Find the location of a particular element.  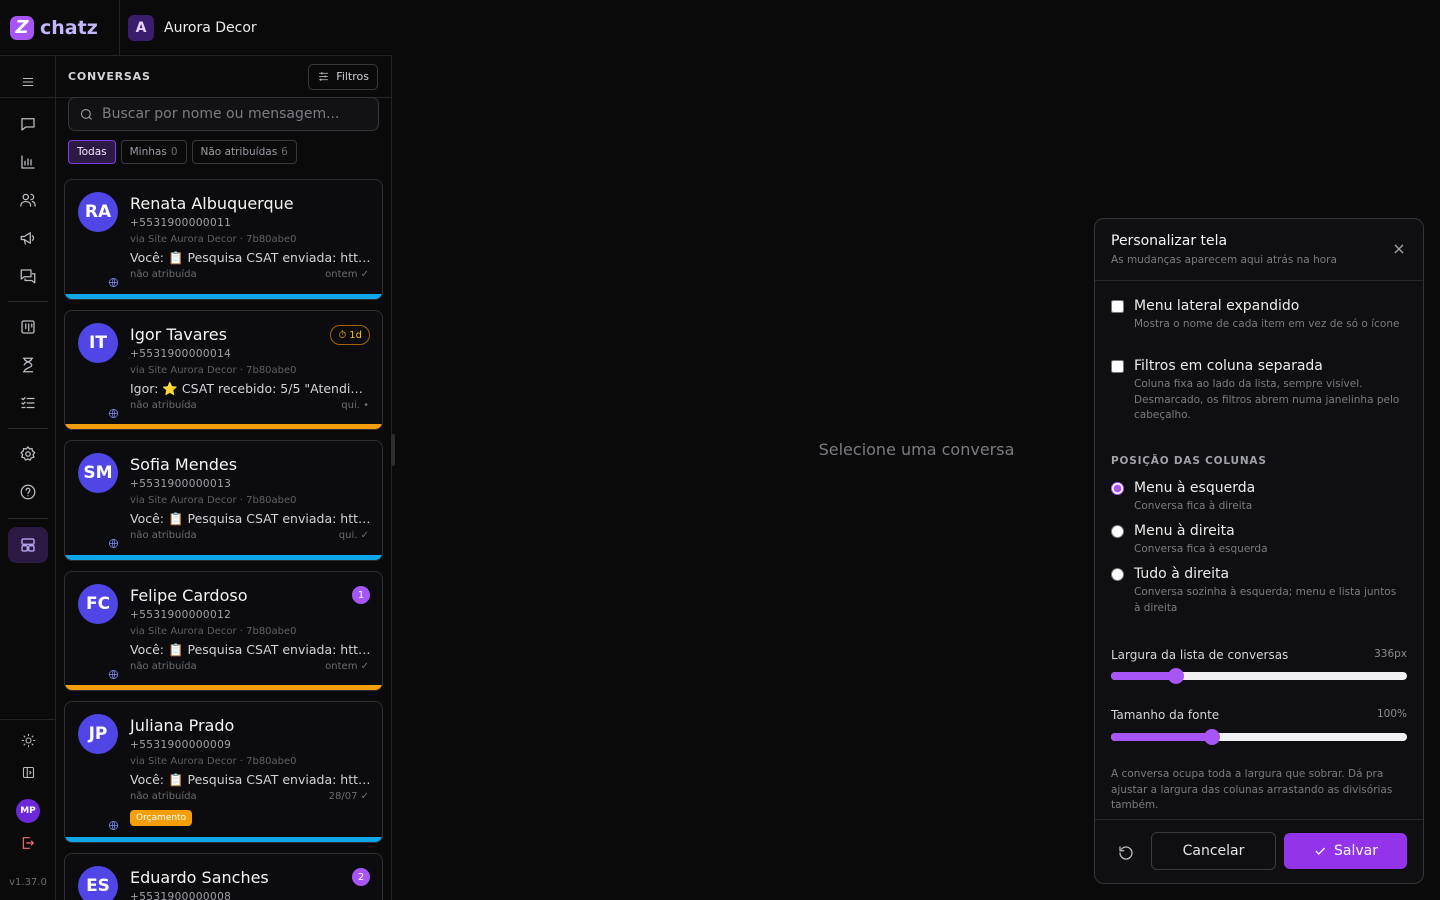

contact-avatar: SM is located at coordinates (98, 473).